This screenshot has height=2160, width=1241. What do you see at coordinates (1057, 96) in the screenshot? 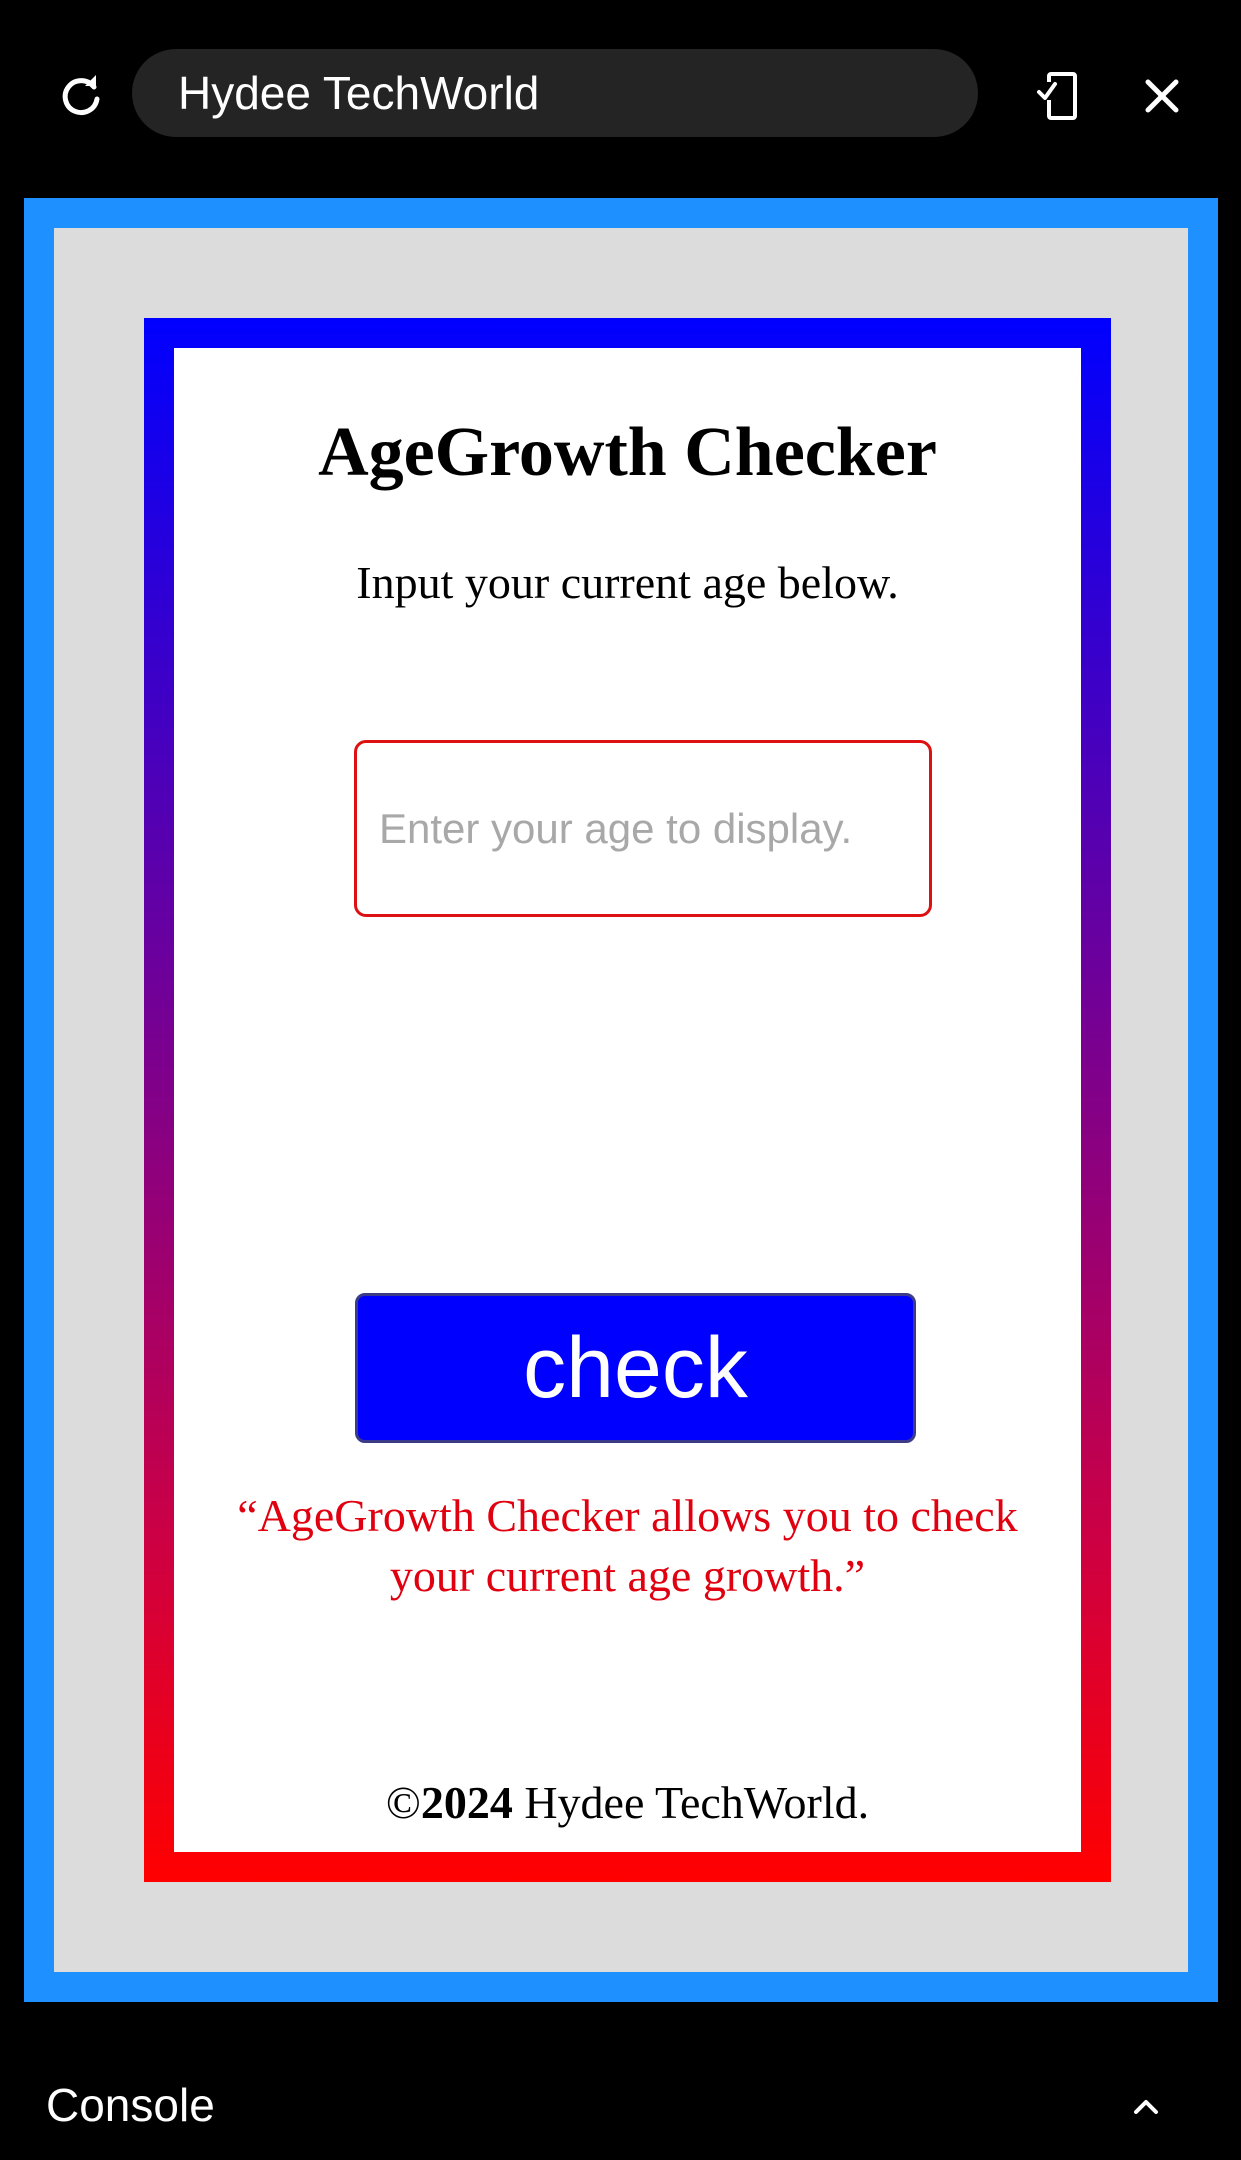
I see `device-mode-icon` at bounding box center [1057, 96].